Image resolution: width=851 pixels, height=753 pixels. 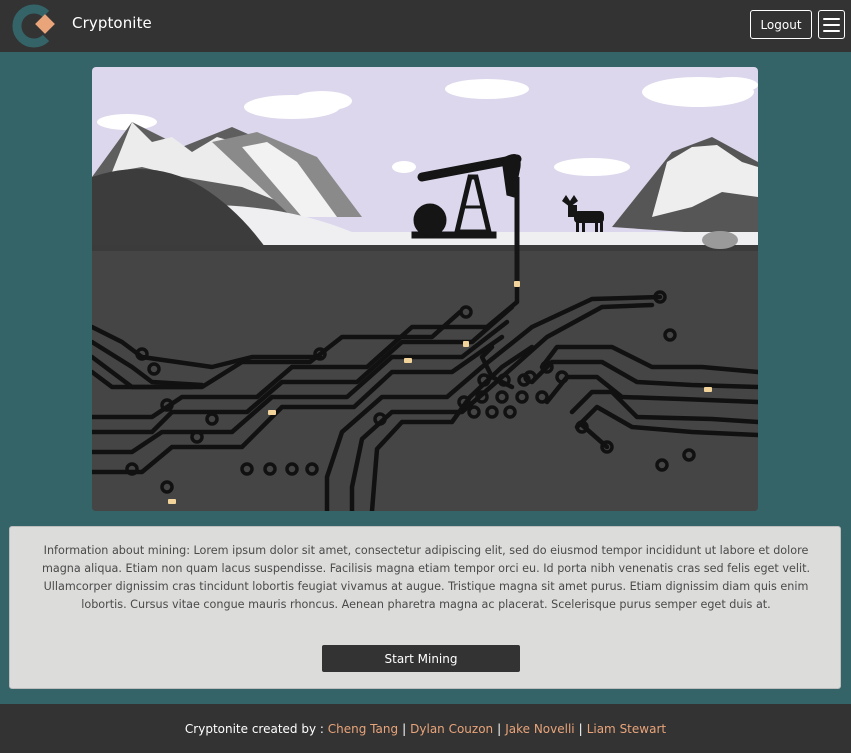 I want to click on cryptonite-logo-icon, so click(x=35, y=26).